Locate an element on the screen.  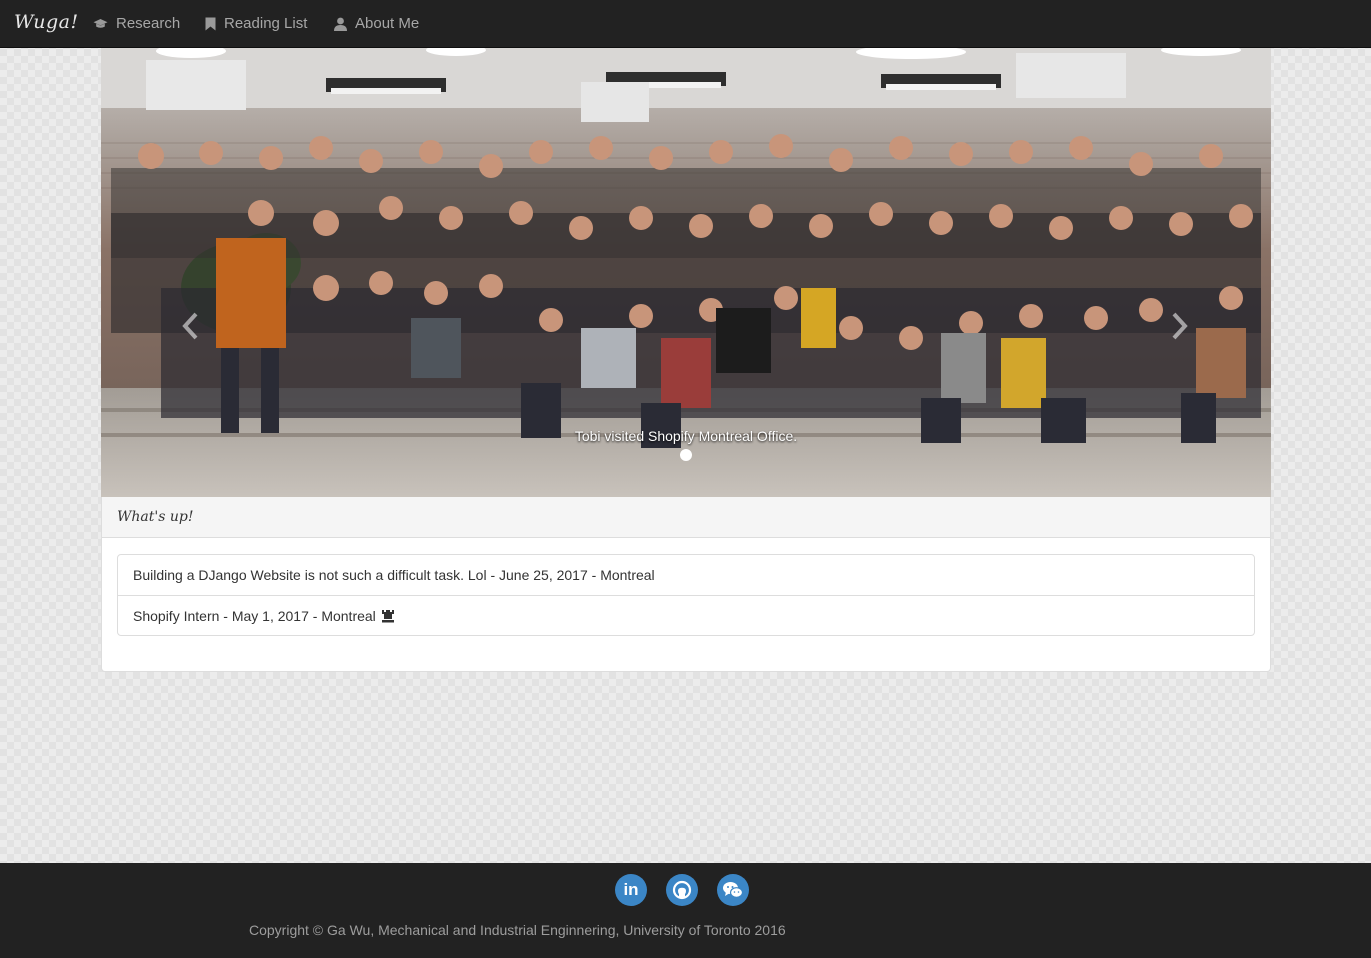
news-item-text: Shopify Intern - May 1, 2017 - Montreal is located at coordinates (254, 615).